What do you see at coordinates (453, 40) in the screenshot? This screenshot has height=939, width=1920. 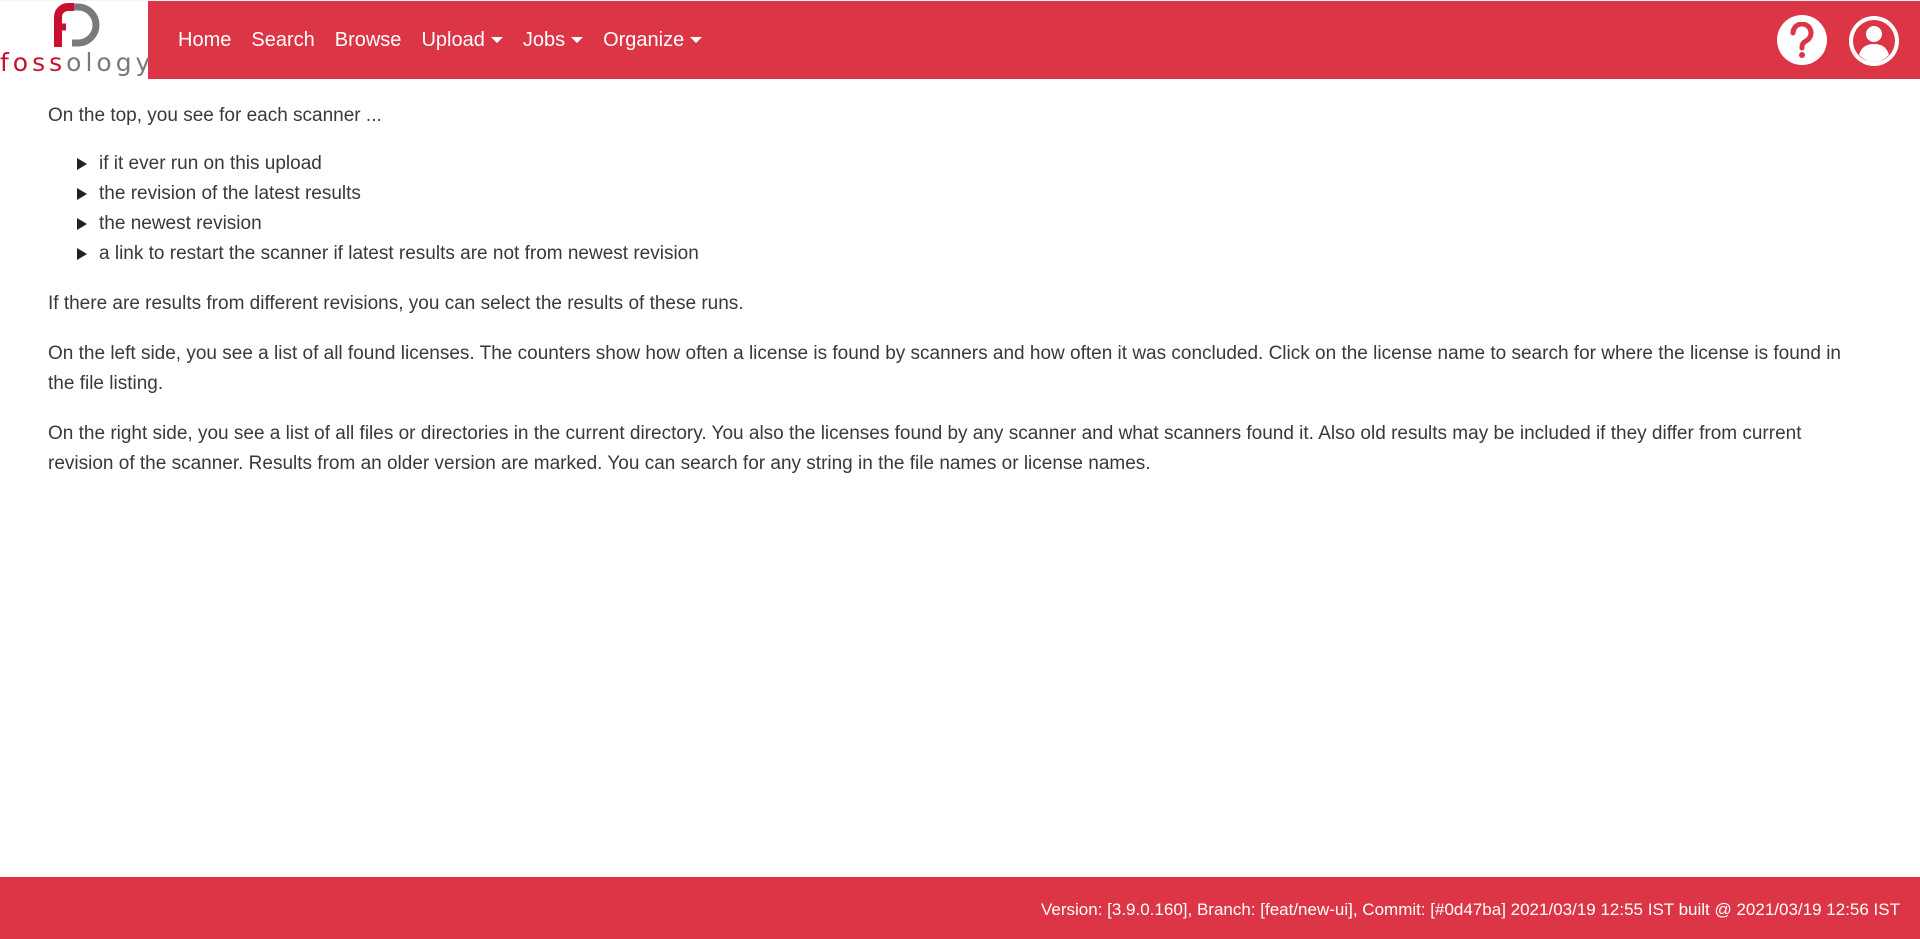 I see `nav-upload-label: Upload` at bounding box center [453, 40].